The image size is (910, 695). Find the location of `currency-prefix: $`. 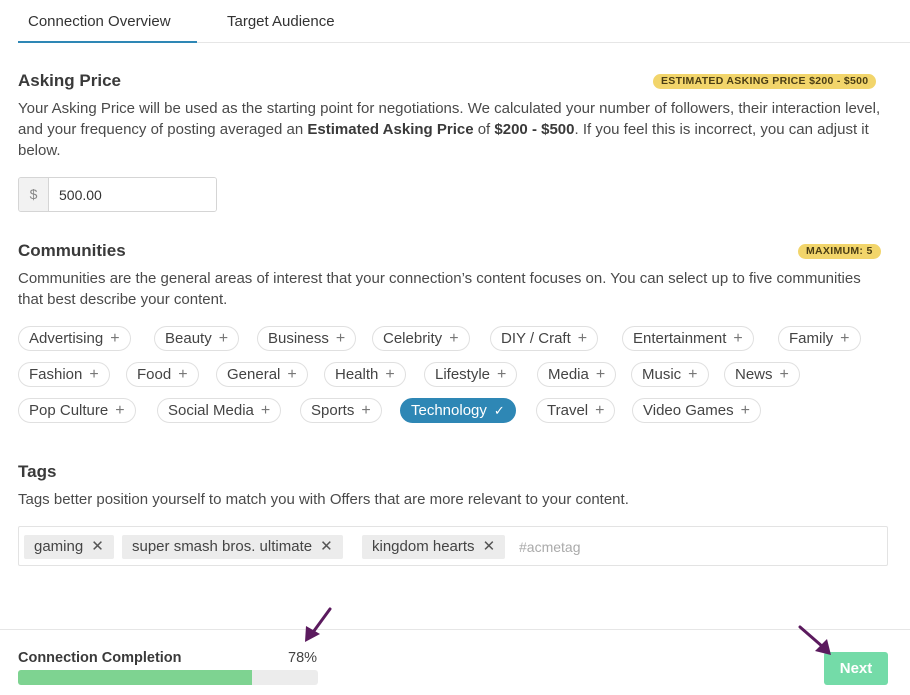

currency-prefix: $ is located at coordinates (34, 194).